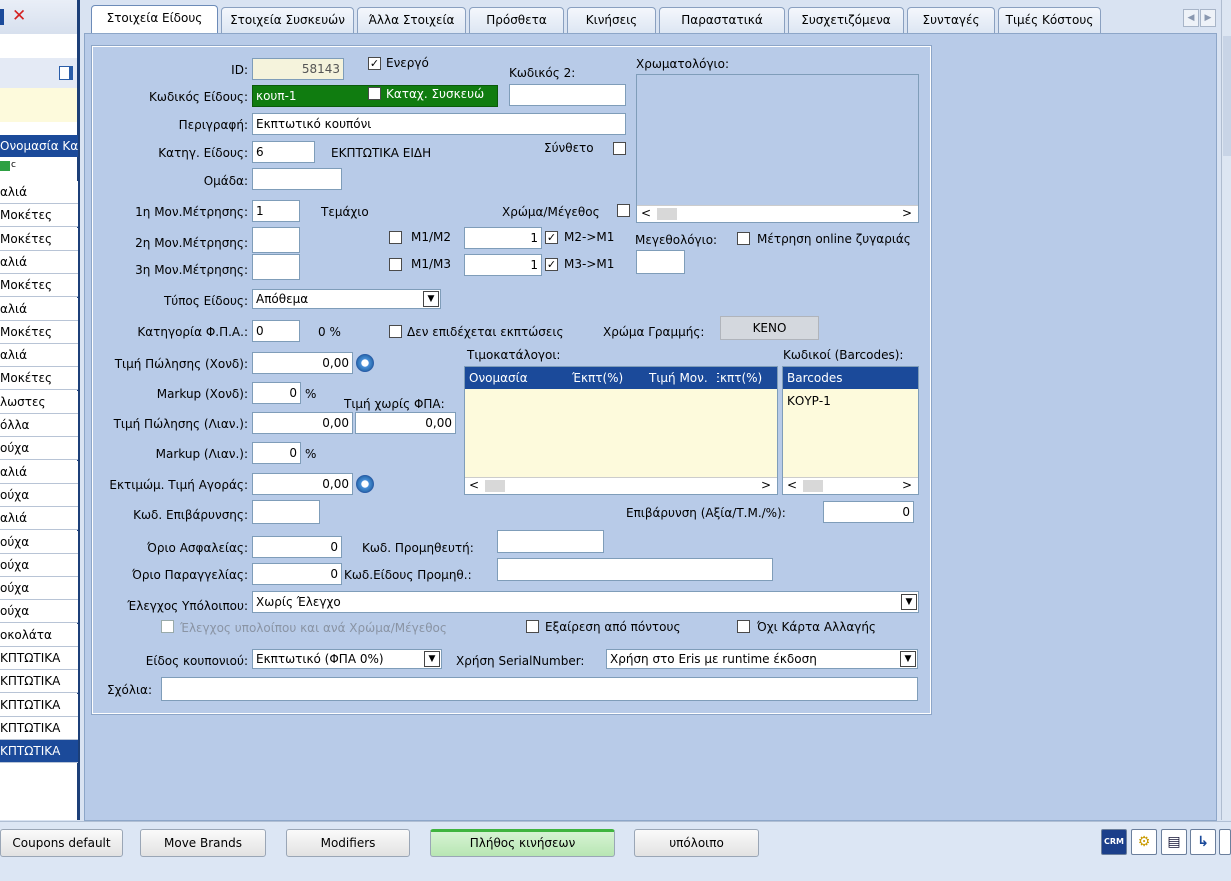 This screenshot has width=1231, height=881. What do you see at coordinates (777, 148) in the screenshot?
I see `palette-list: < >` at bounding box center [777, 148].